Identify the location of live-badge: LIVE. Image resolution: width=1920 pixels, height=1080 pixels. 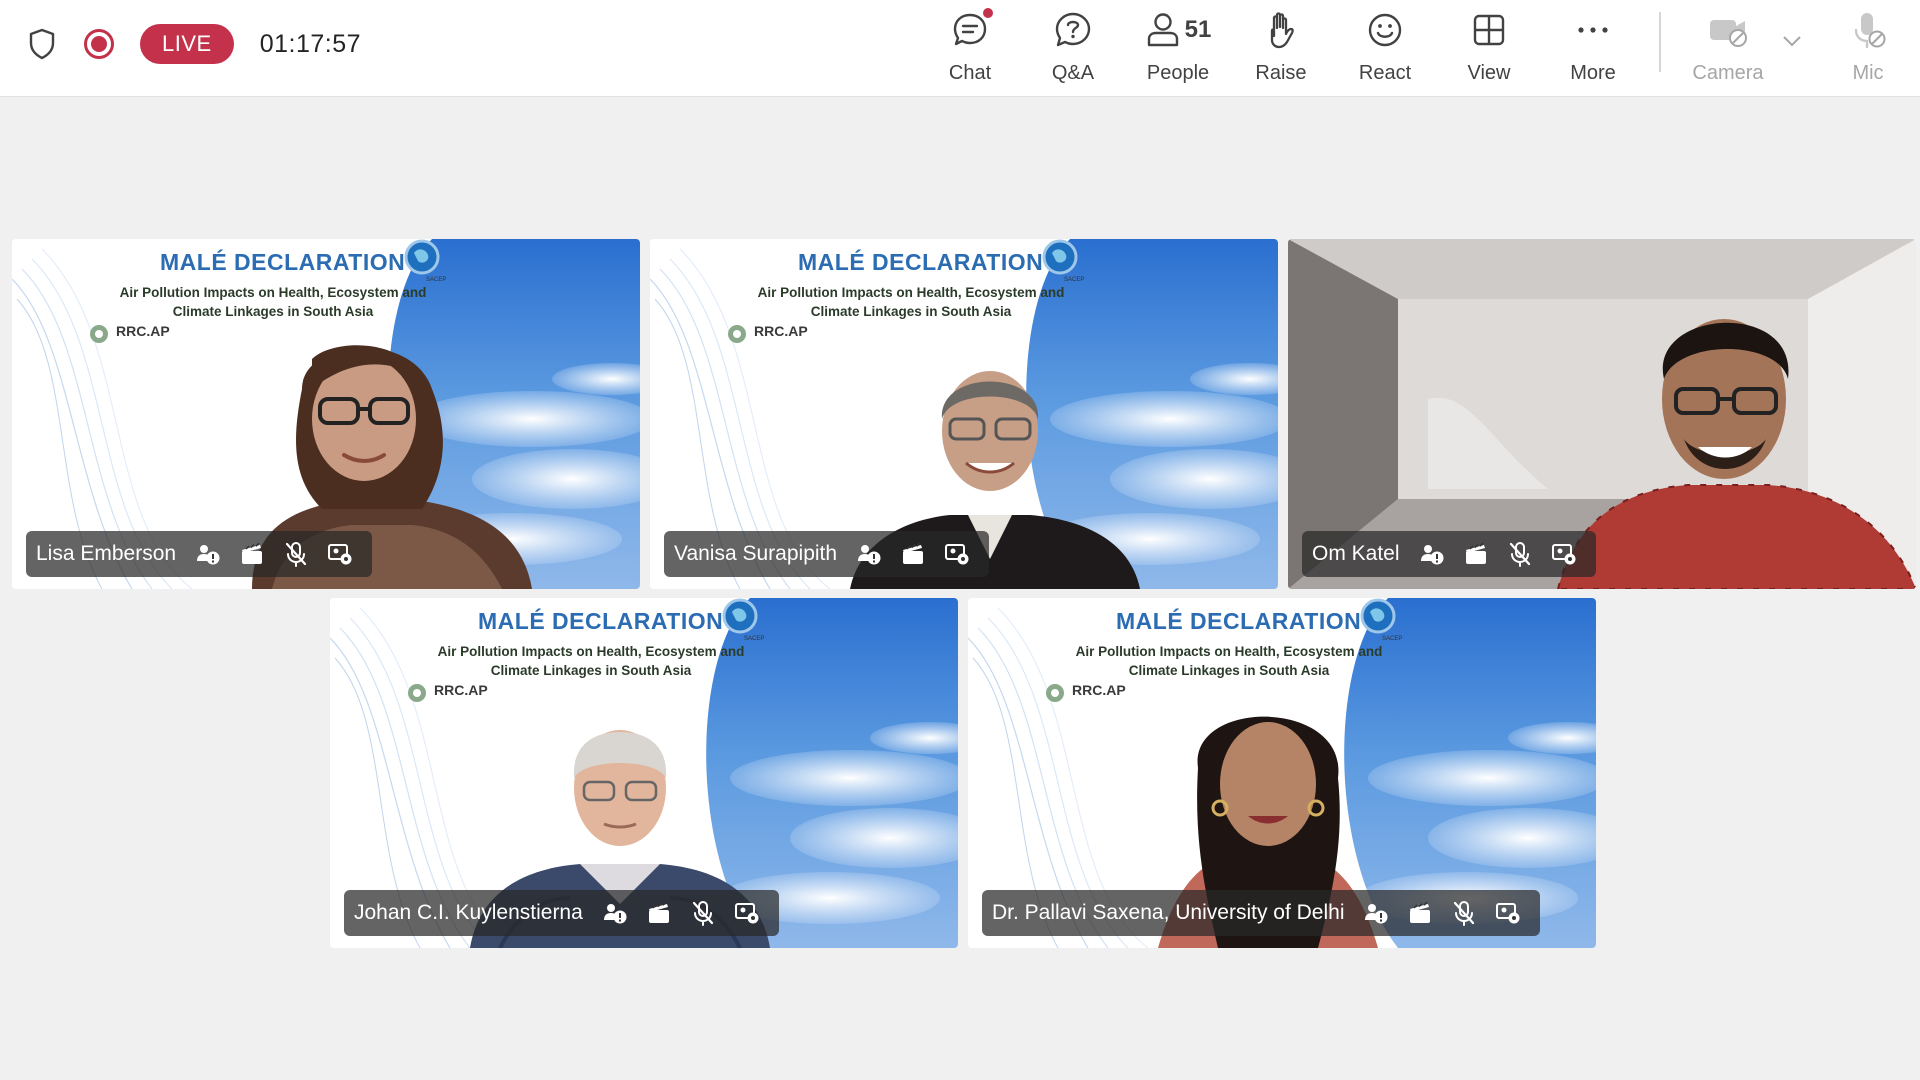
(187, 44).